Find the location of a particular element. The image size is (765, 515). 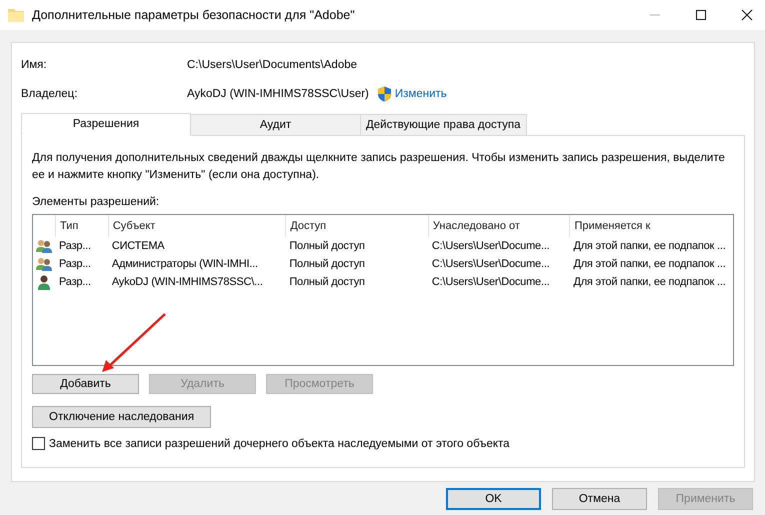

shield-icon is located at coordinates (384, 94).